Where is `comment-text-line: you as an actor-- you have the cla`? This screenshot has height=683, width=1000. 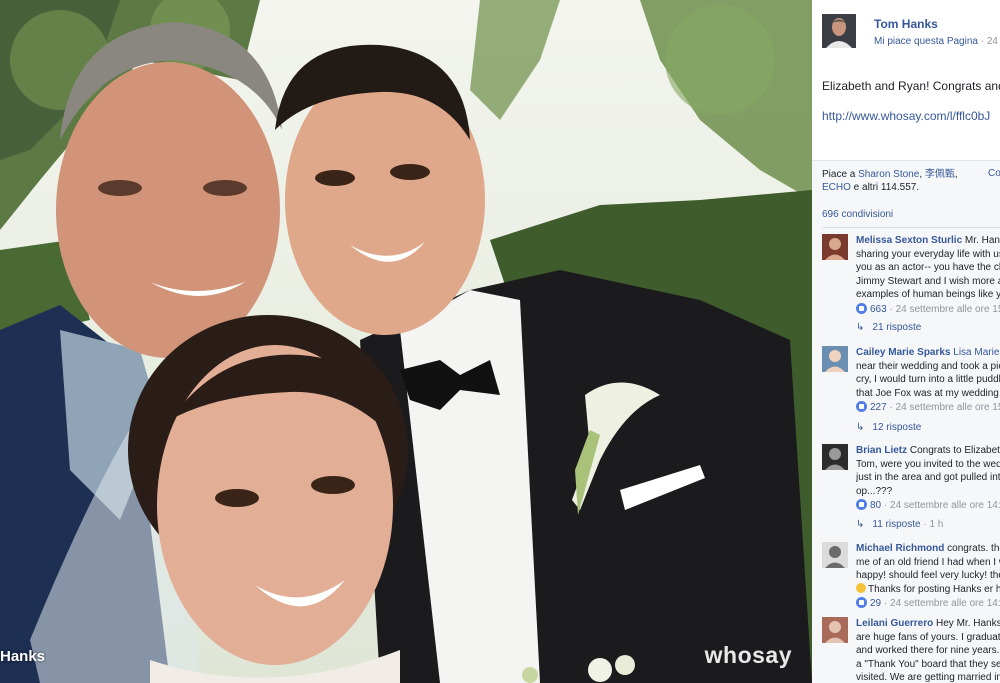 comment-text-line: you as an actor-- you have the cla is located at coordinates (928, 268).